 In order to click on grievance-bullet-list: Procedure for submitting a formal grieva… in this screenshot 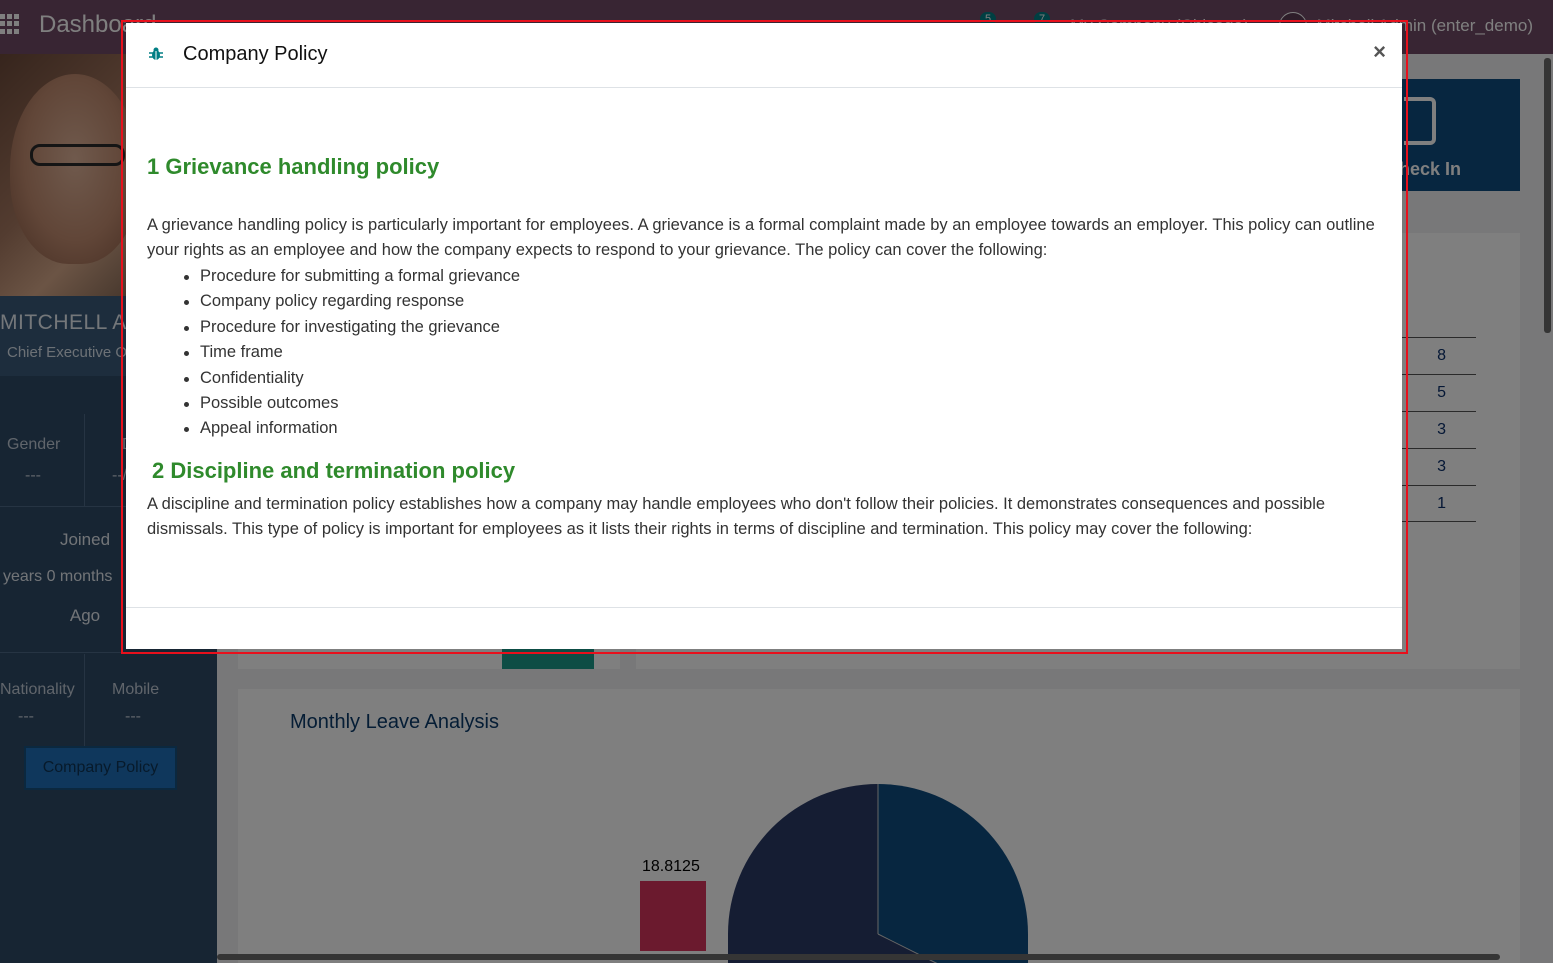, I will do `click(352, 353)`.